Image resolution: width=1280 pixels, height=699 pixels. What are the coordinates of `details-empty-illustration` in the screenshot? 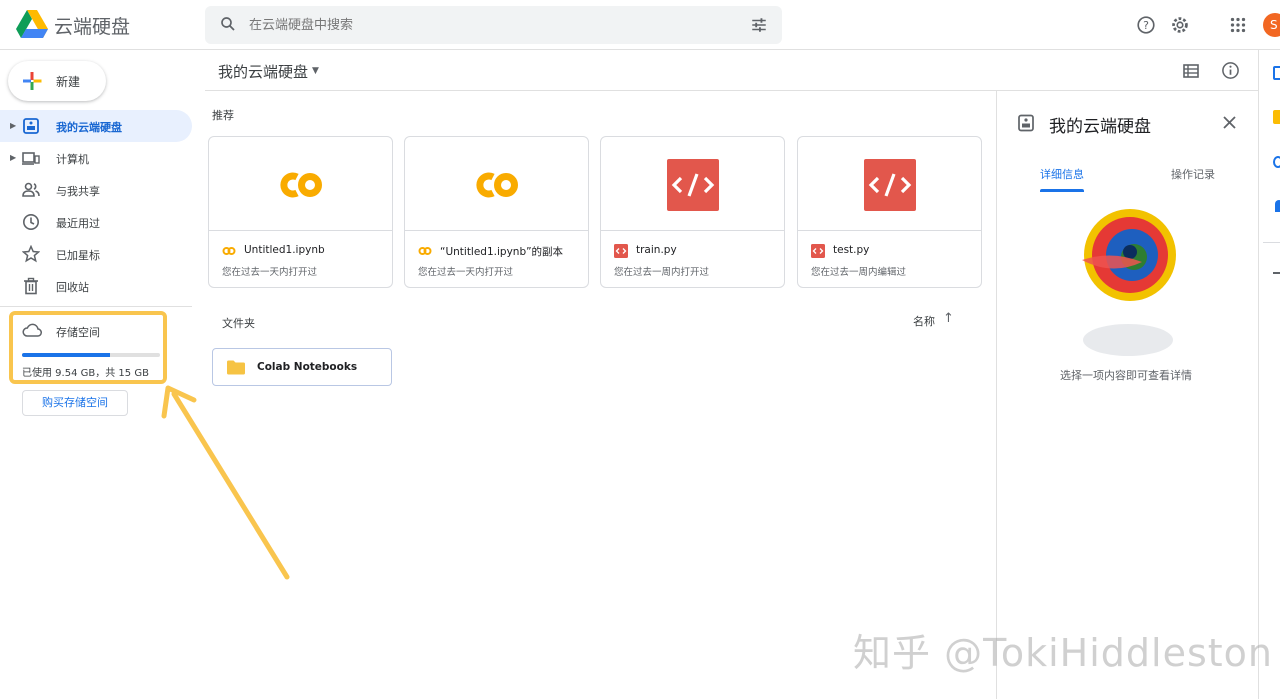 It's located at (1129, 282).